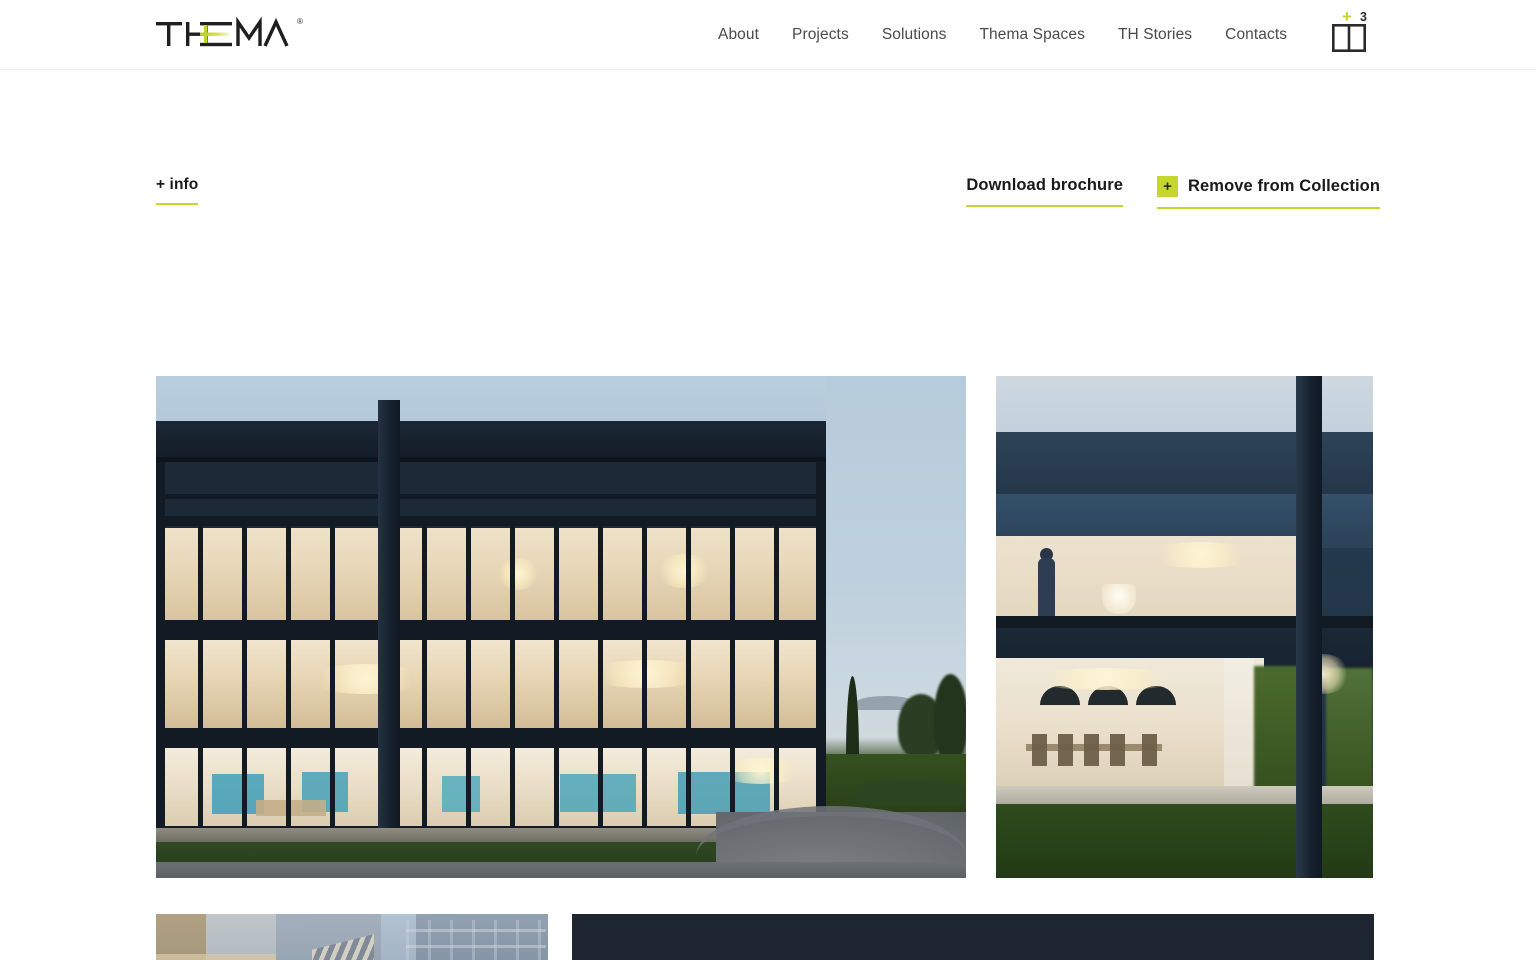  I want to click on project-image-facade-detail, so click(352, 937).